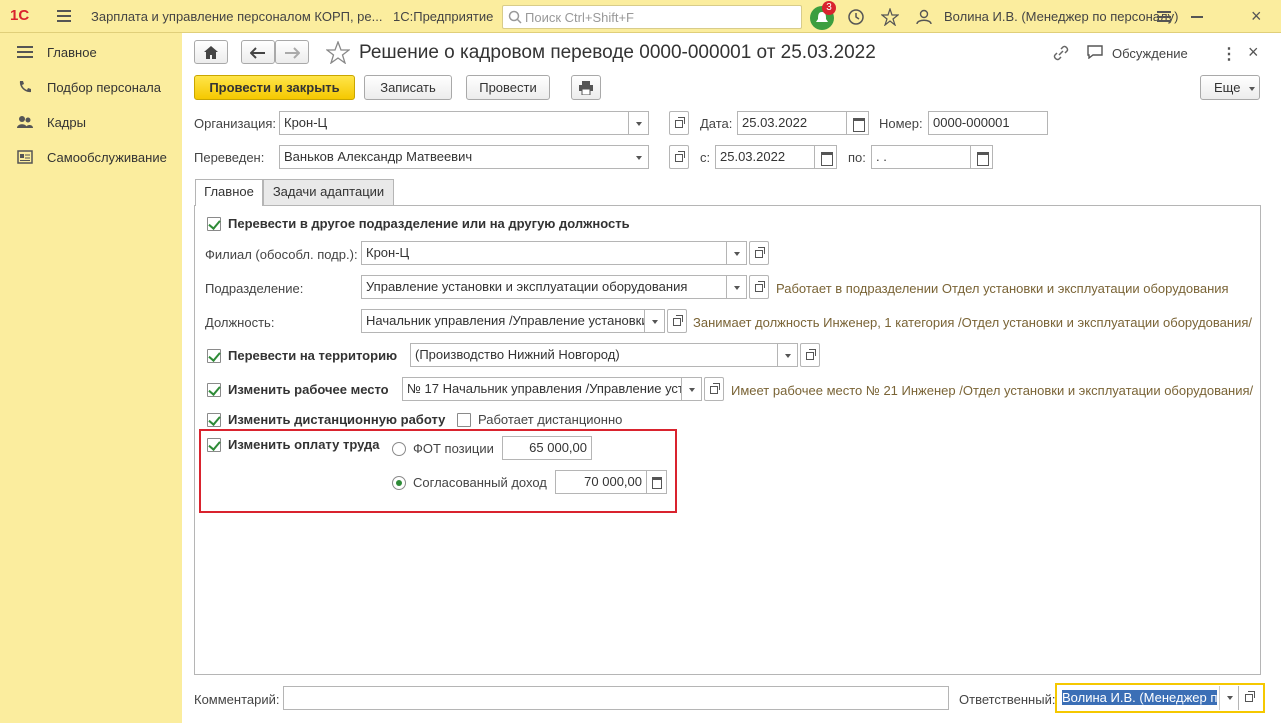  What do you see at coordinates (601, 482) in the screenshot?
I see `agreed-income-field: 70 000,00` at bounding box center [601, 482].